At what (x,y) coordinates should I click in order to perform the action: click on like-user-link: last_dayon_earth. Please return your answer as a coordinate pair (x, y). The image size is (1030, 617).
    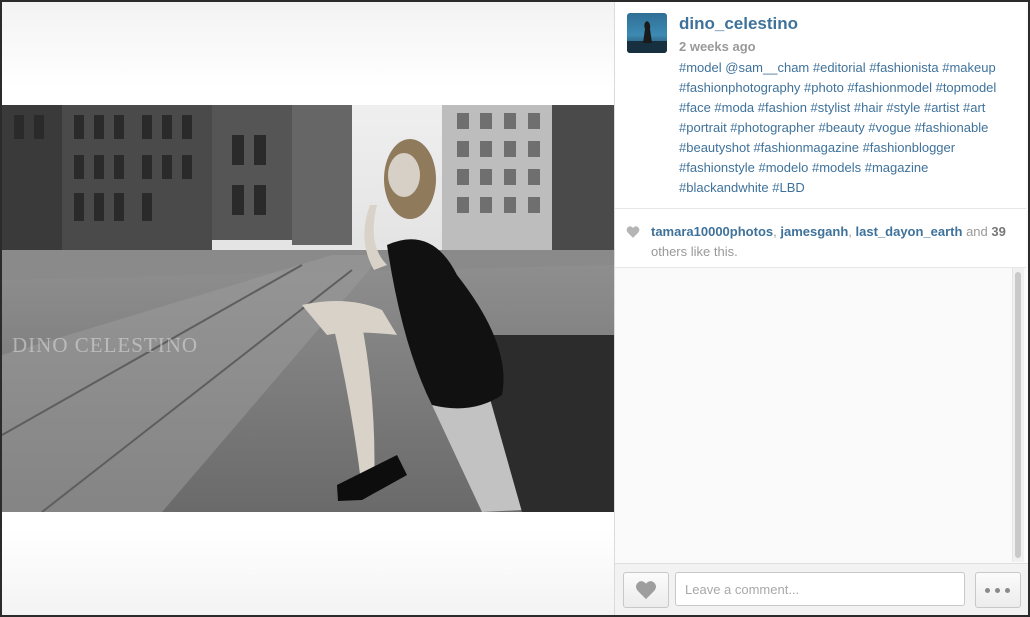
    Looking at the image, I should click on (909, 231).